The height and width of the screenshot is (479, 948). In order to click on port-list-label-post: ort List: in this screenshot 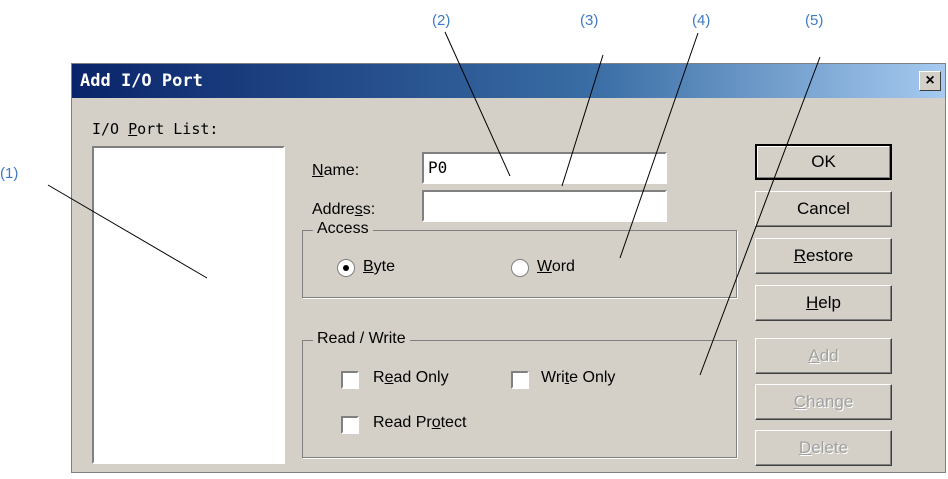, I will do `click(178, 129)`.